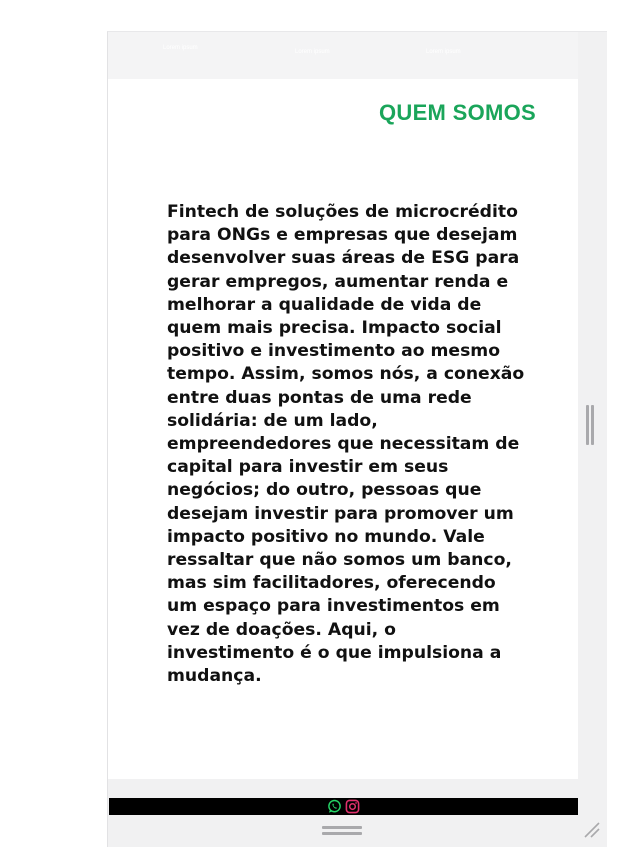 Image resolution: width=642 pixels, height=847 pixels. Describe the element at coordinates (592, 830) in the screenshot. I see `resize-grip-icon` at that location.